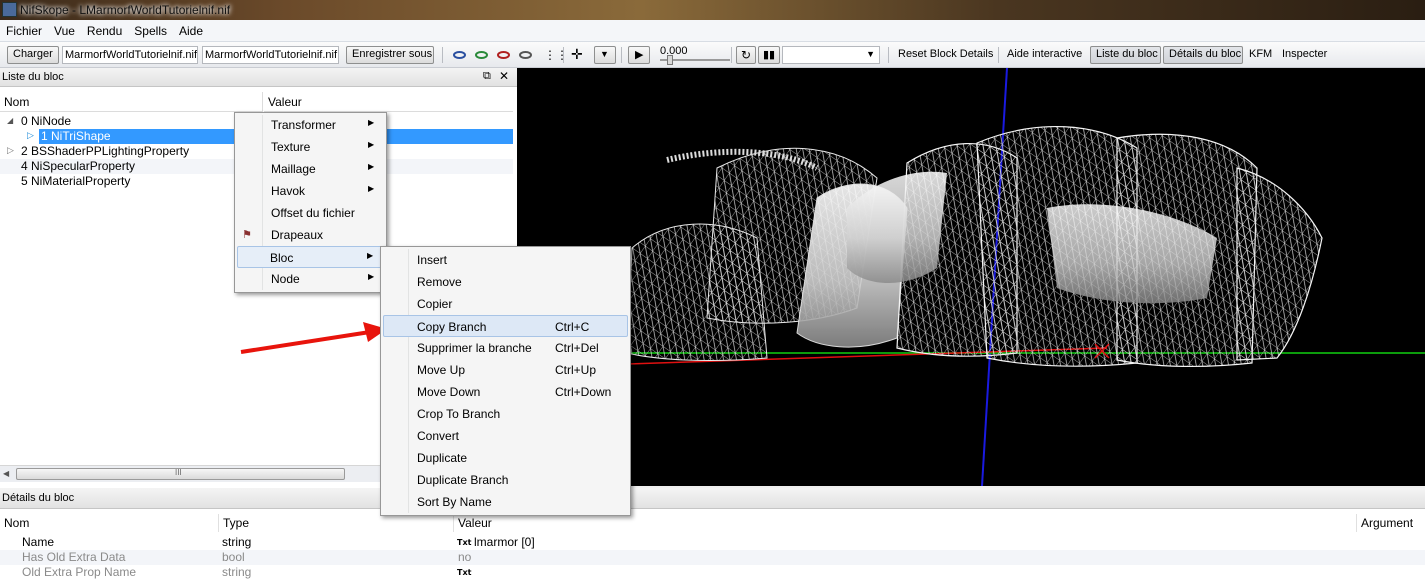  I want to click on load-file-field: MarmorfWorldTutorielnif.nif, so click(130, 55).